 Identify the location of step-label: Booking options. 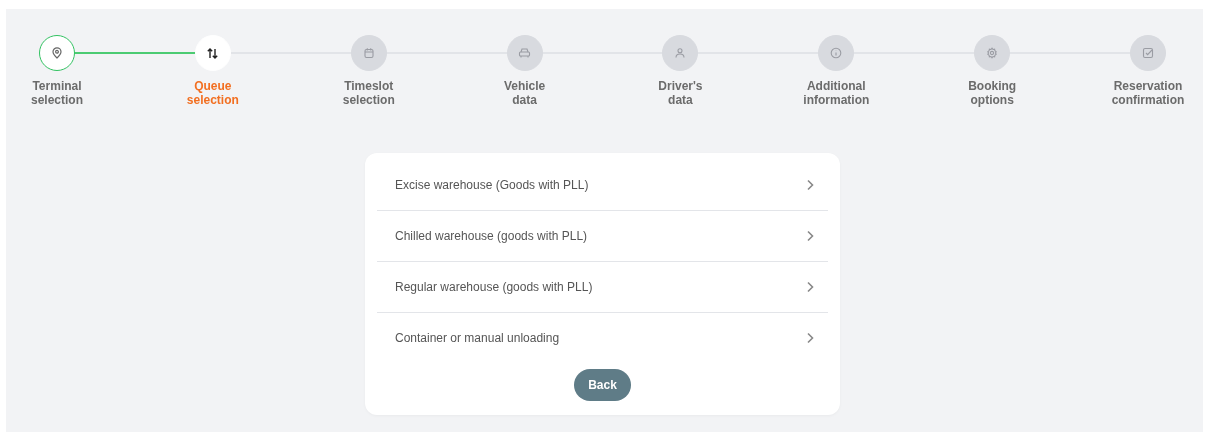
(992, 93).